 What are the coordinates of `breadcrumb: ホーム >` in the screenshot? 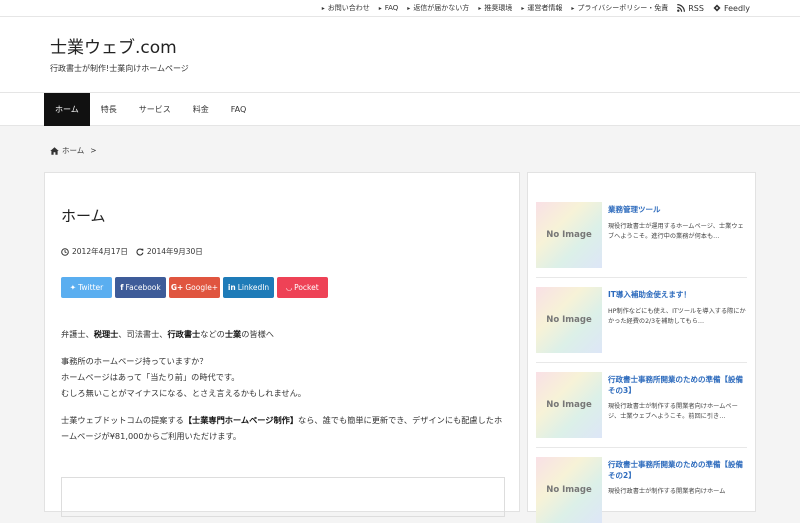 It's located at (73, 150).